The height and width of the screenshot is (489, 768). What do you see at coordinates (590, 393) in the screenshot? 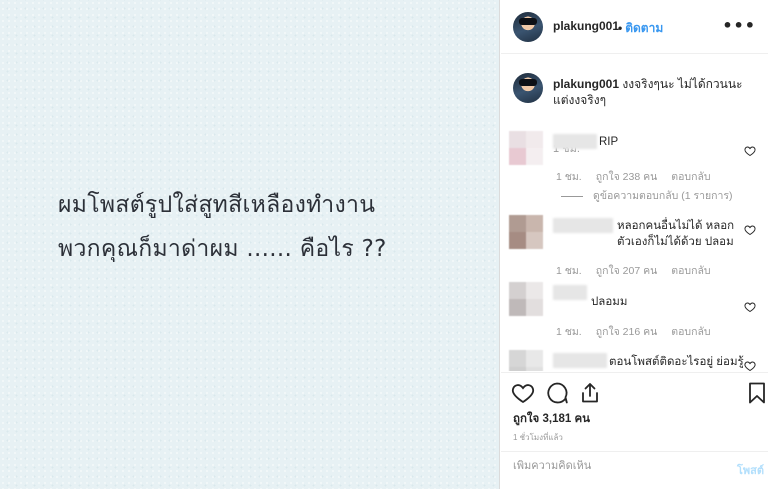
I see `share-icon` at bounding box center [590, 393].